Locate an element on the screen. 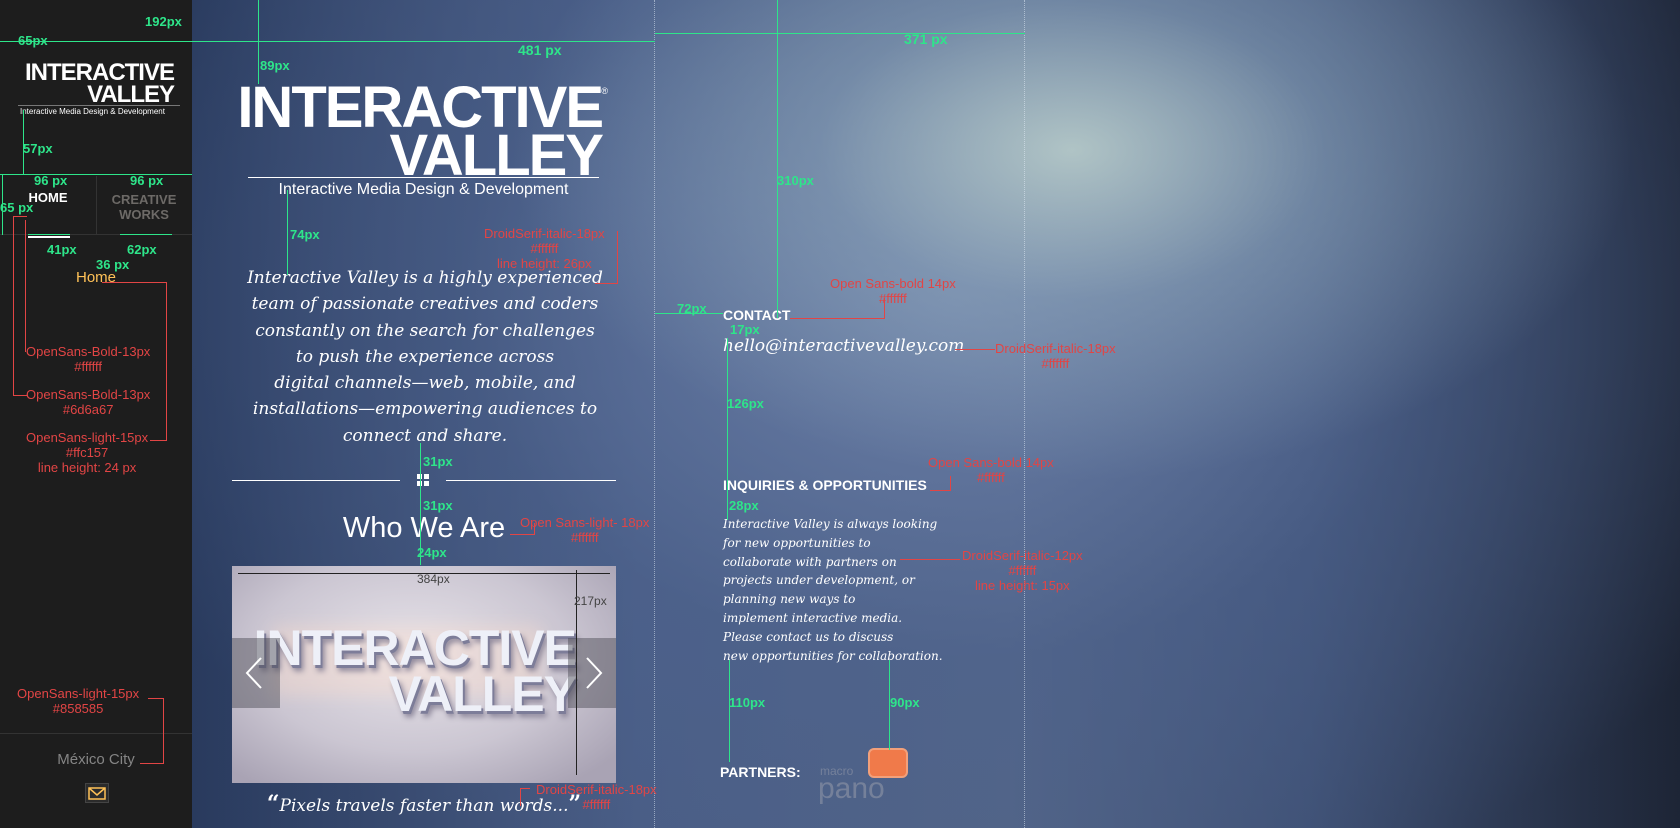  slider-text-line1: INTERACTIVE is located at coordinates (415, 648).